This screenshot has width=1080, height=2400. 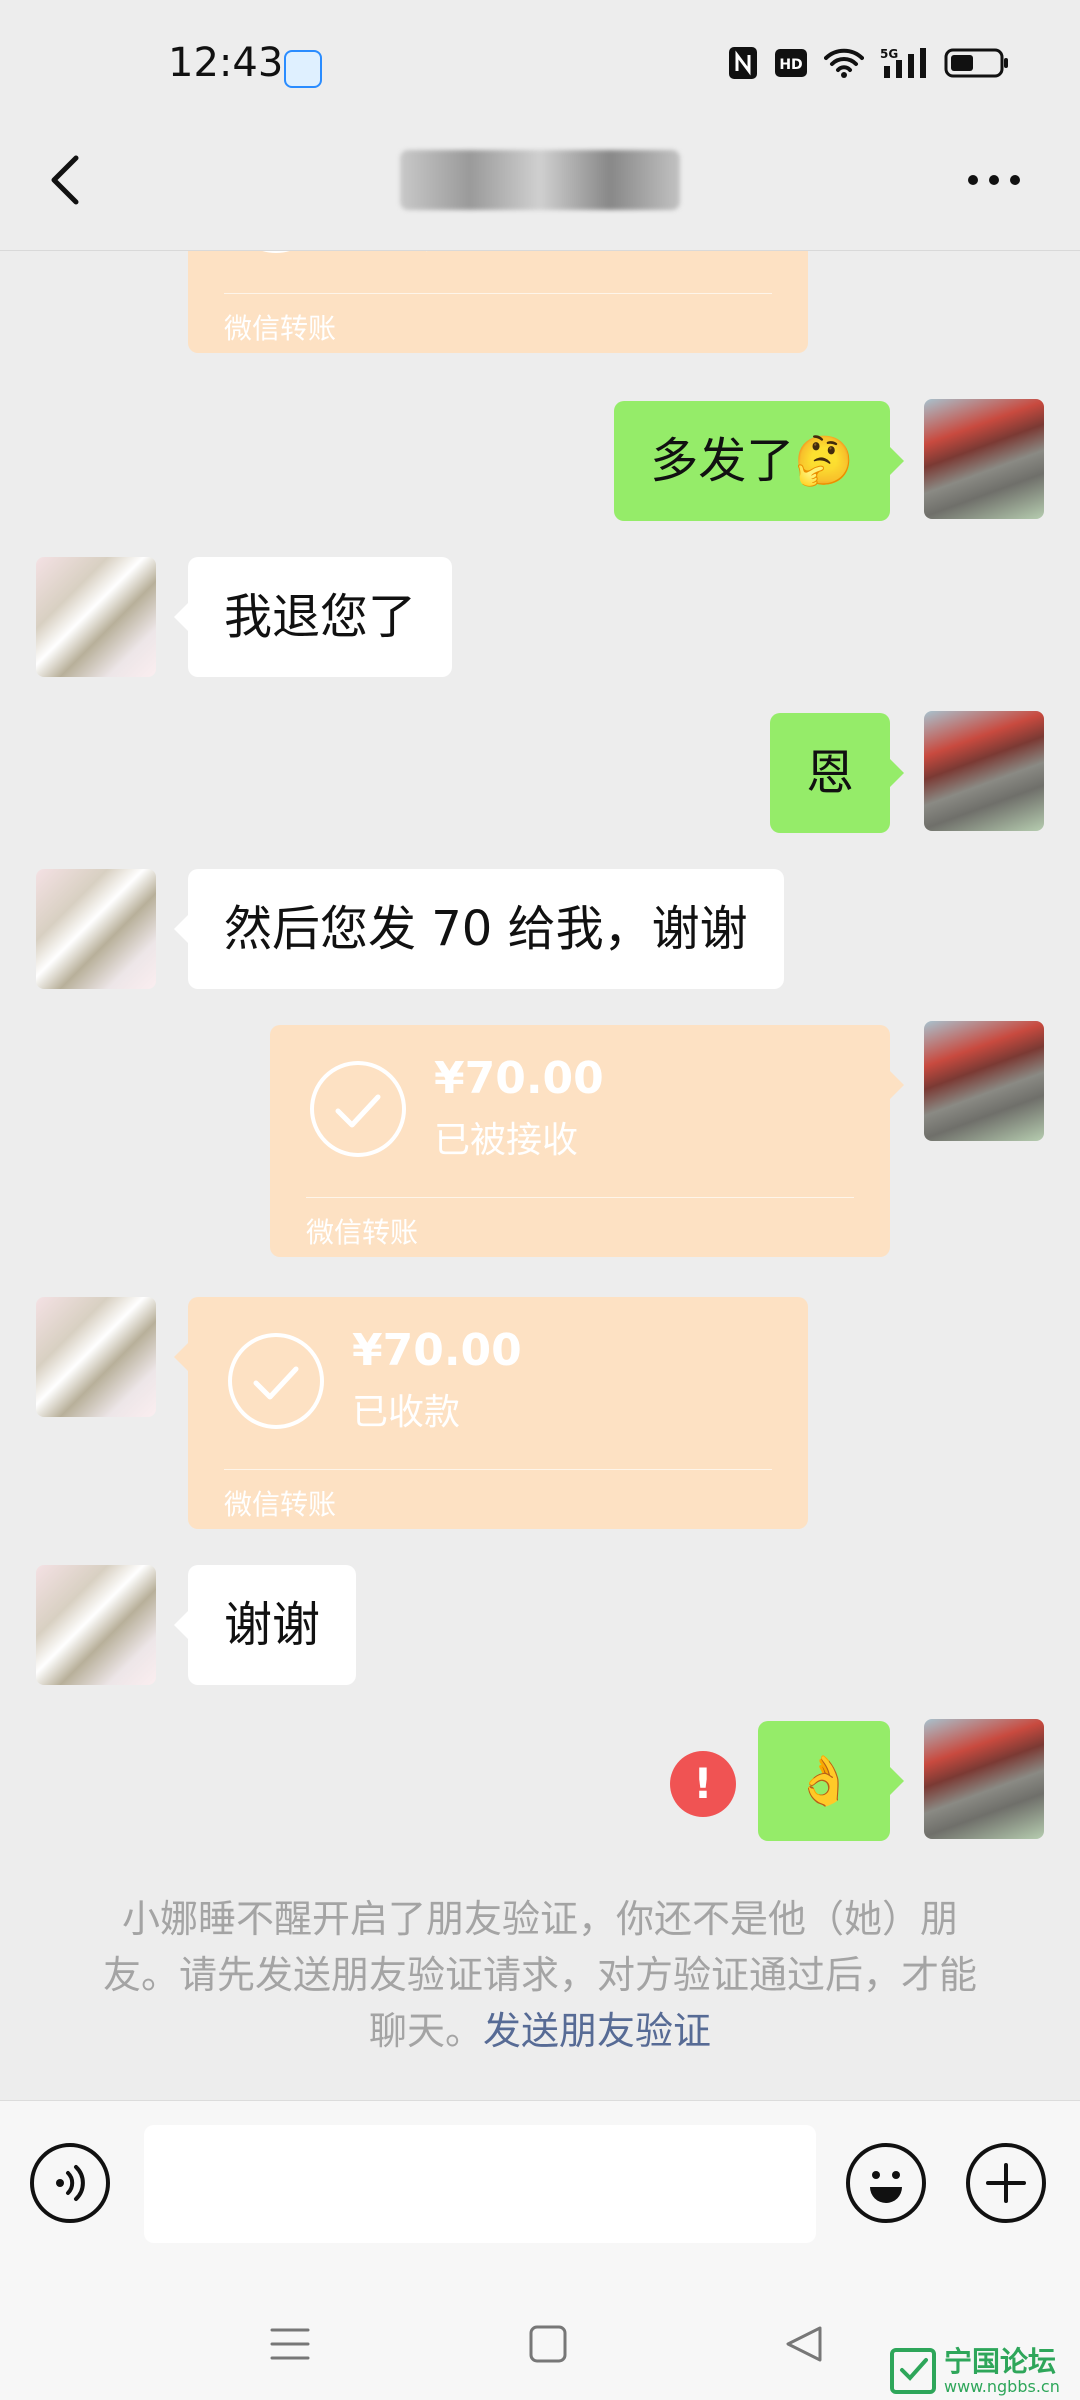 I want to click on message-outgoing: 恩, so click(x=837, y=773).